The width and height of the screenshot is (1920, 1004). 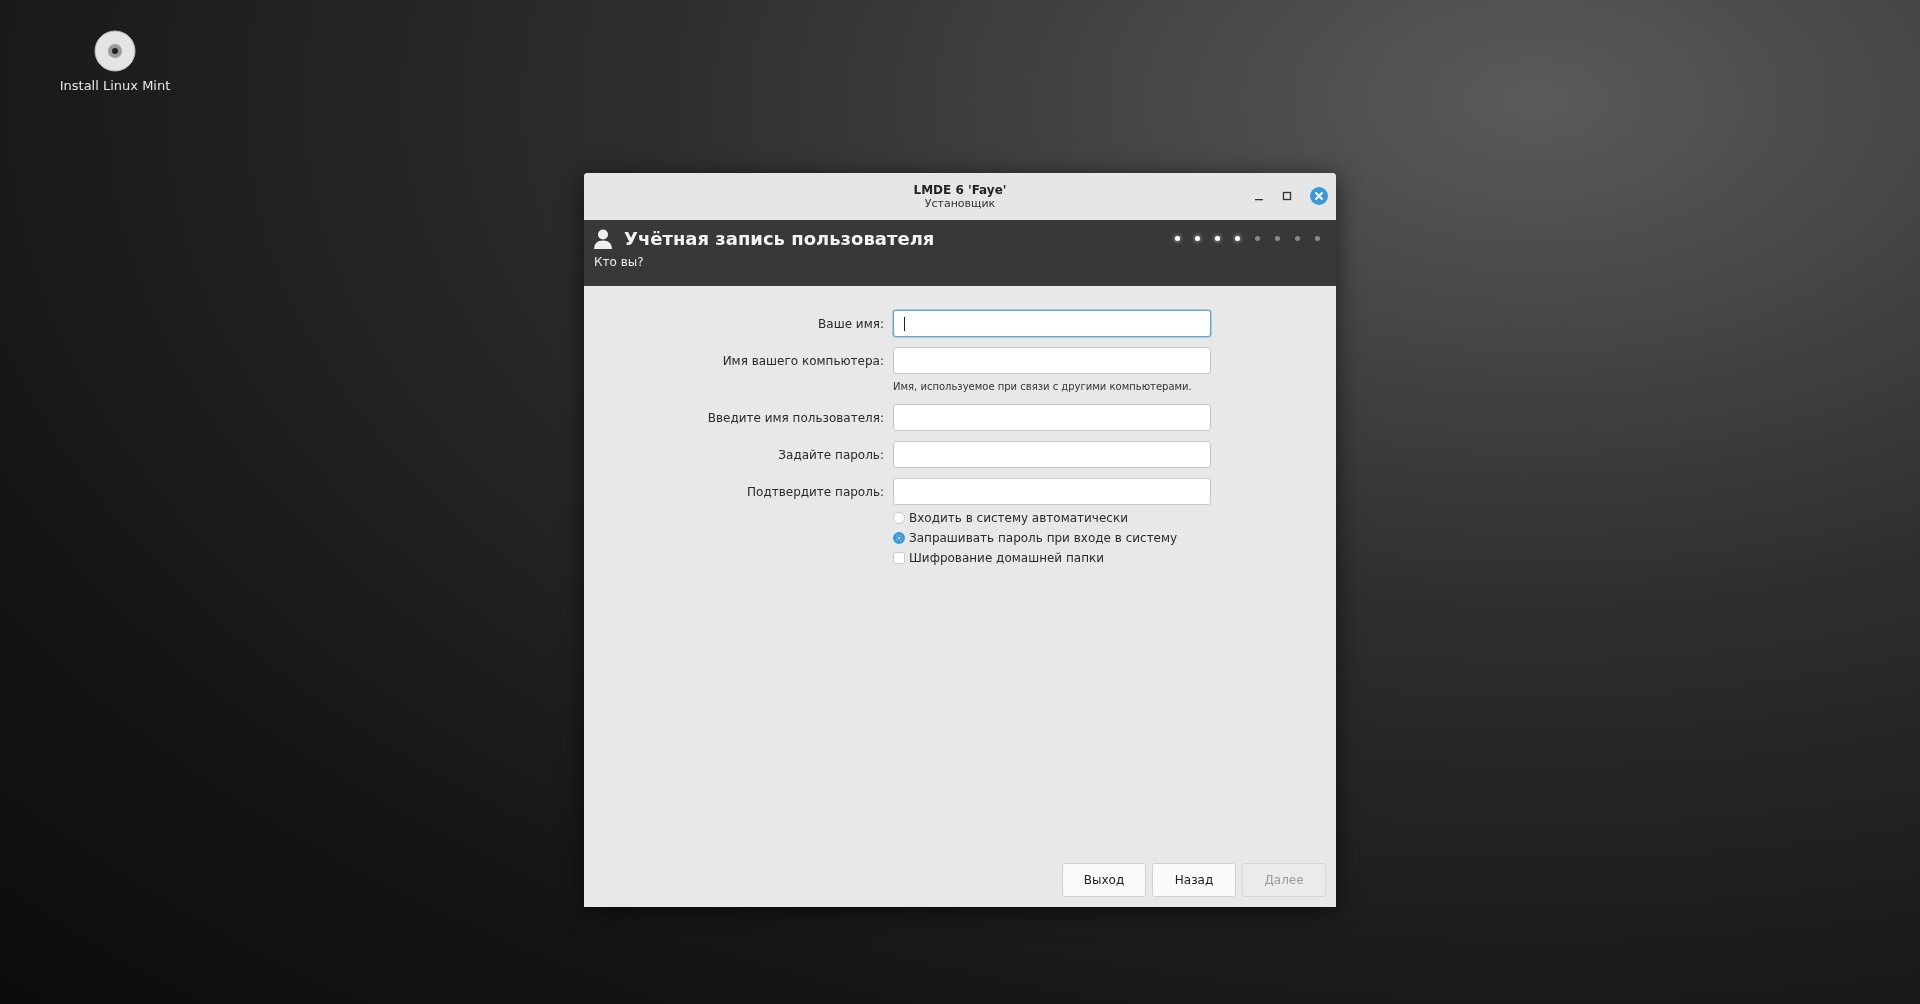 What do you see at coordinates (1287, 196) in the screenshot?
I see `maximize-icon` at bounding box center [1287, 196].